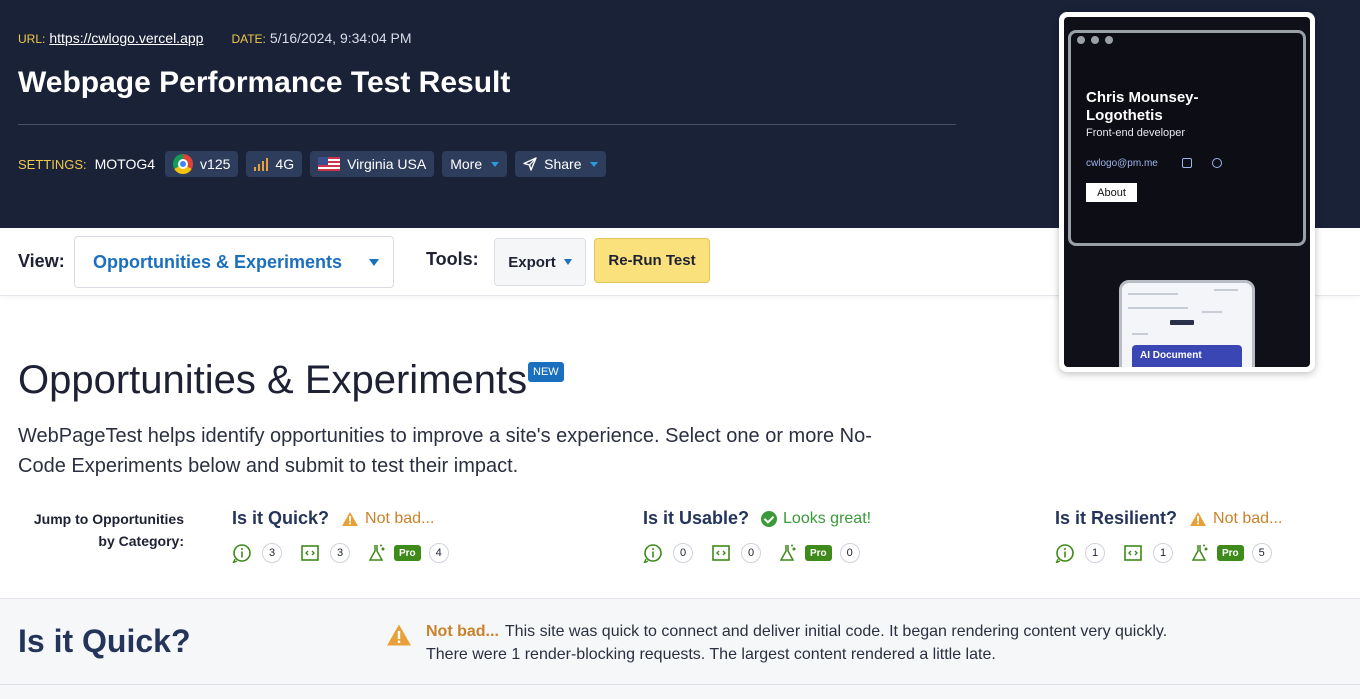 This screenshot has height=699, width=1360. What do you see at coordinates (340, 38) in the screenshot?
I see `test-date: 5/16/2024, 9:34:04 PM` at bounding box center [340, 38].